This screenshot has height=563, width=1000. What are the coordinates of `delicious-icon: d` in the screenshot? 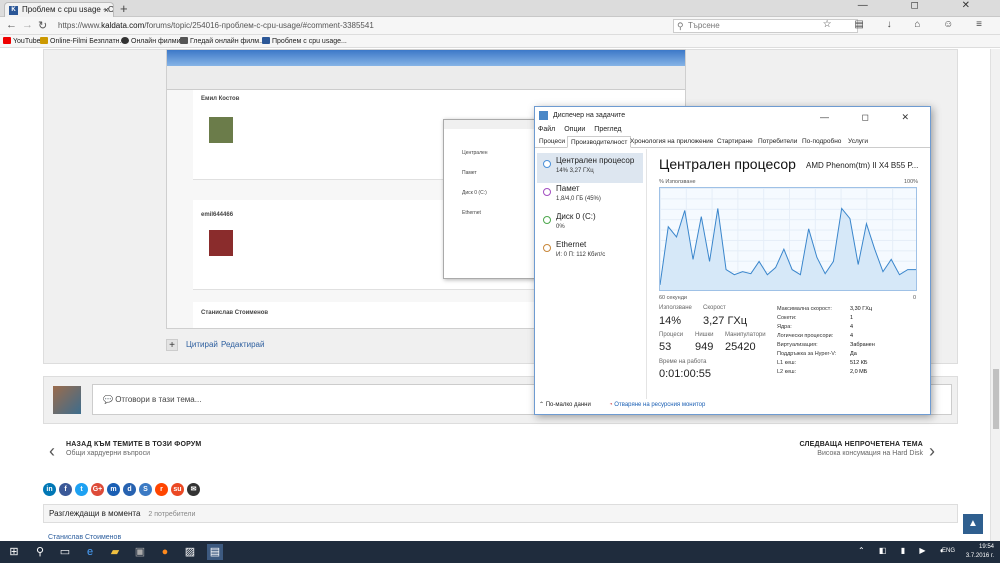 It's located at (129, 489).